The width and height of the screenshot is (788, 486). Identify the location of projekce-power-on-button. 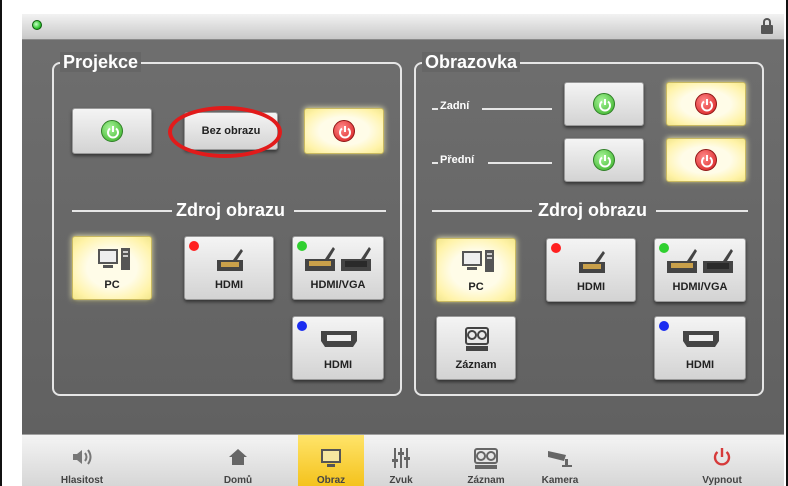
(112, 131).